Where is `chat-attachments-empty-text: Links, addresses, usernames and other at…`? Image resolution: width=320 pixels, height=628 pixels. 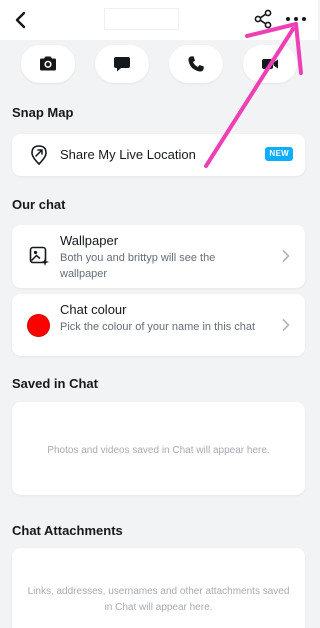
chat-attachments-empty-text: Links, addresses, usernames and other at… is located at coordinates (158, 599).